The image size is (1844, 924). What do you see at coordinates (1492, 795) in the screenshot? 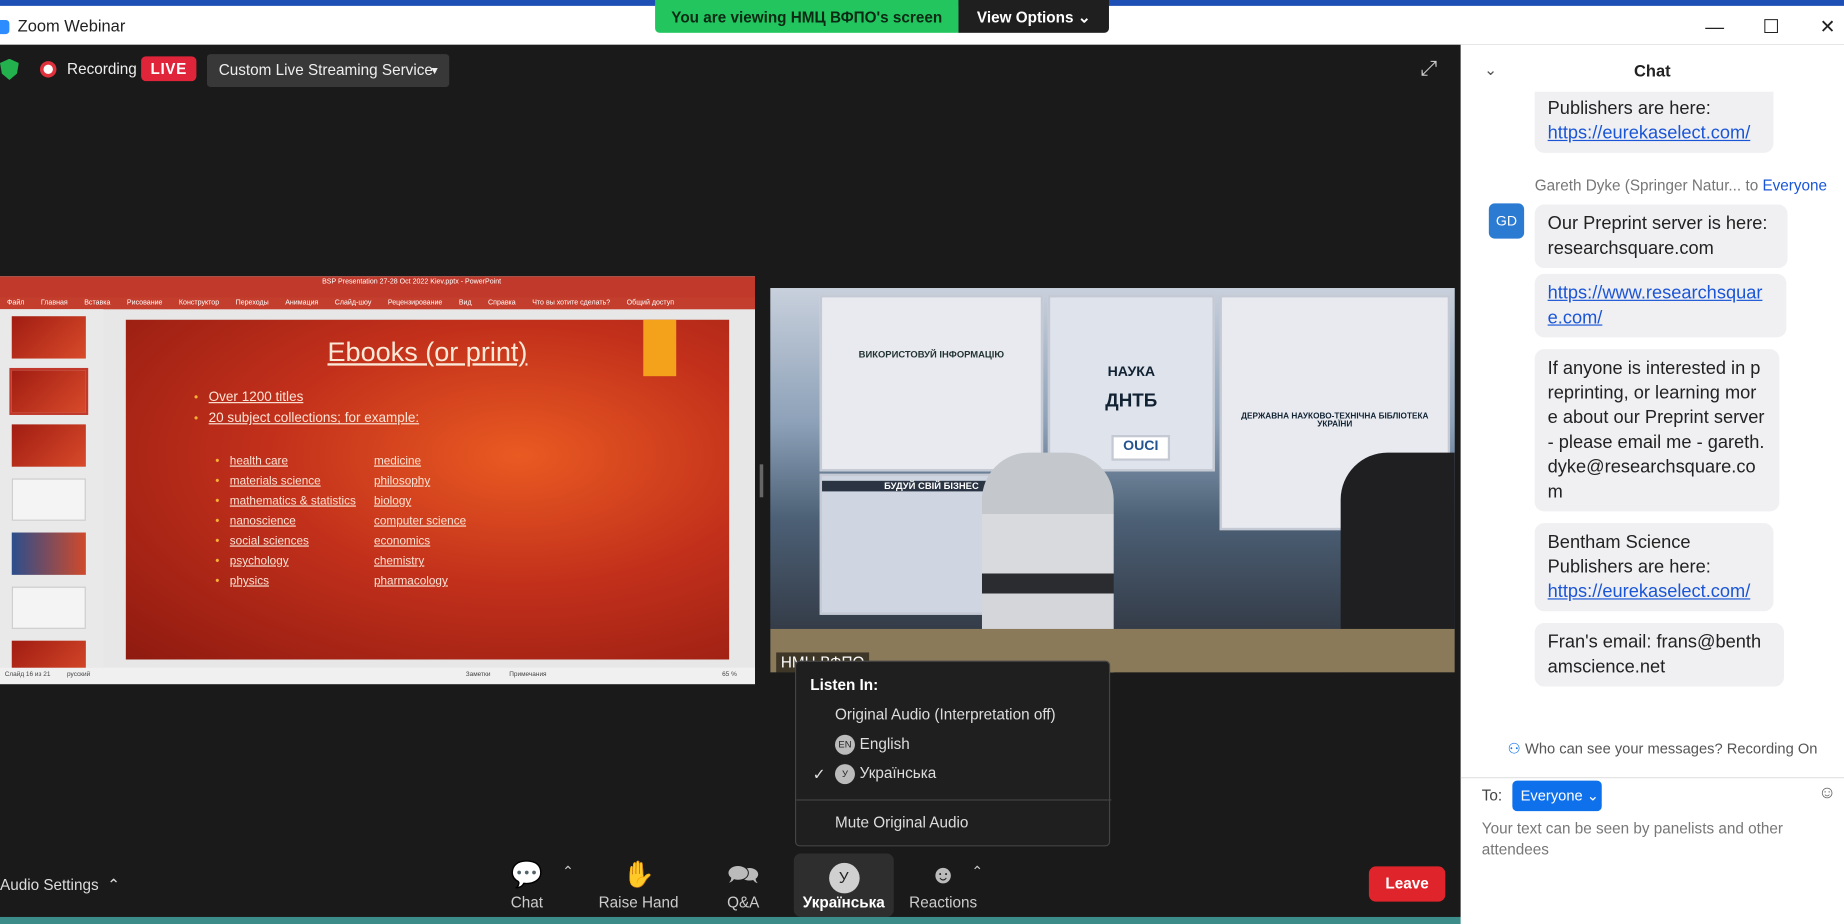
I see `to-label: To:` at bounding box center [1492, 795].